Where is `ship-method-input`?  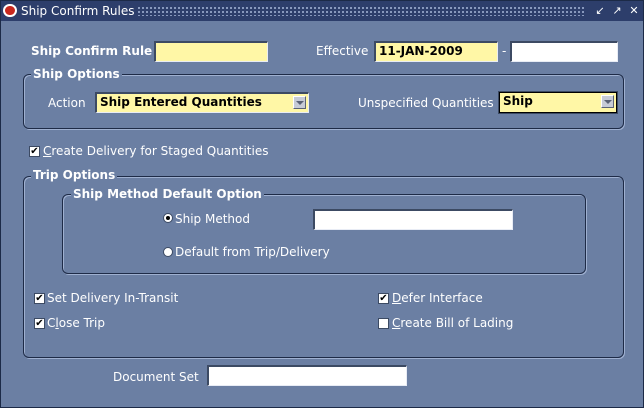 ship-method-input is located at coordinates (413, 219).